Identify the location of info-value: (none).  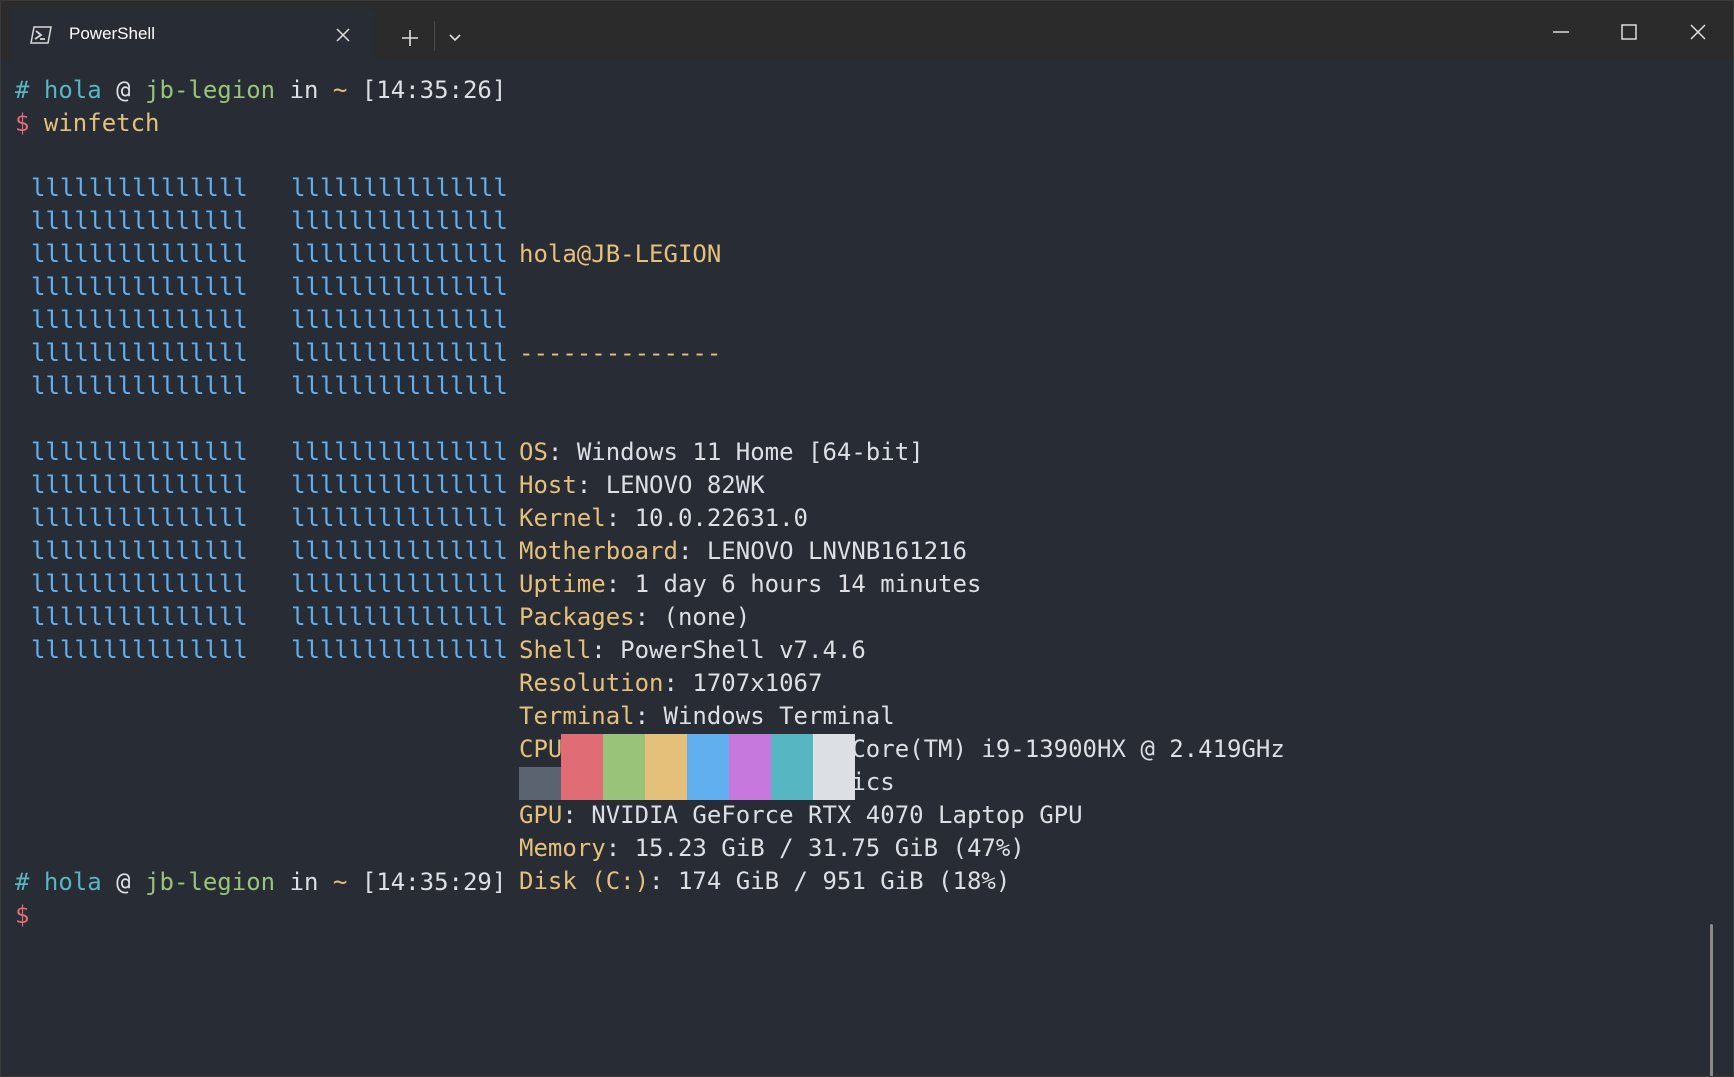
(707, 617).